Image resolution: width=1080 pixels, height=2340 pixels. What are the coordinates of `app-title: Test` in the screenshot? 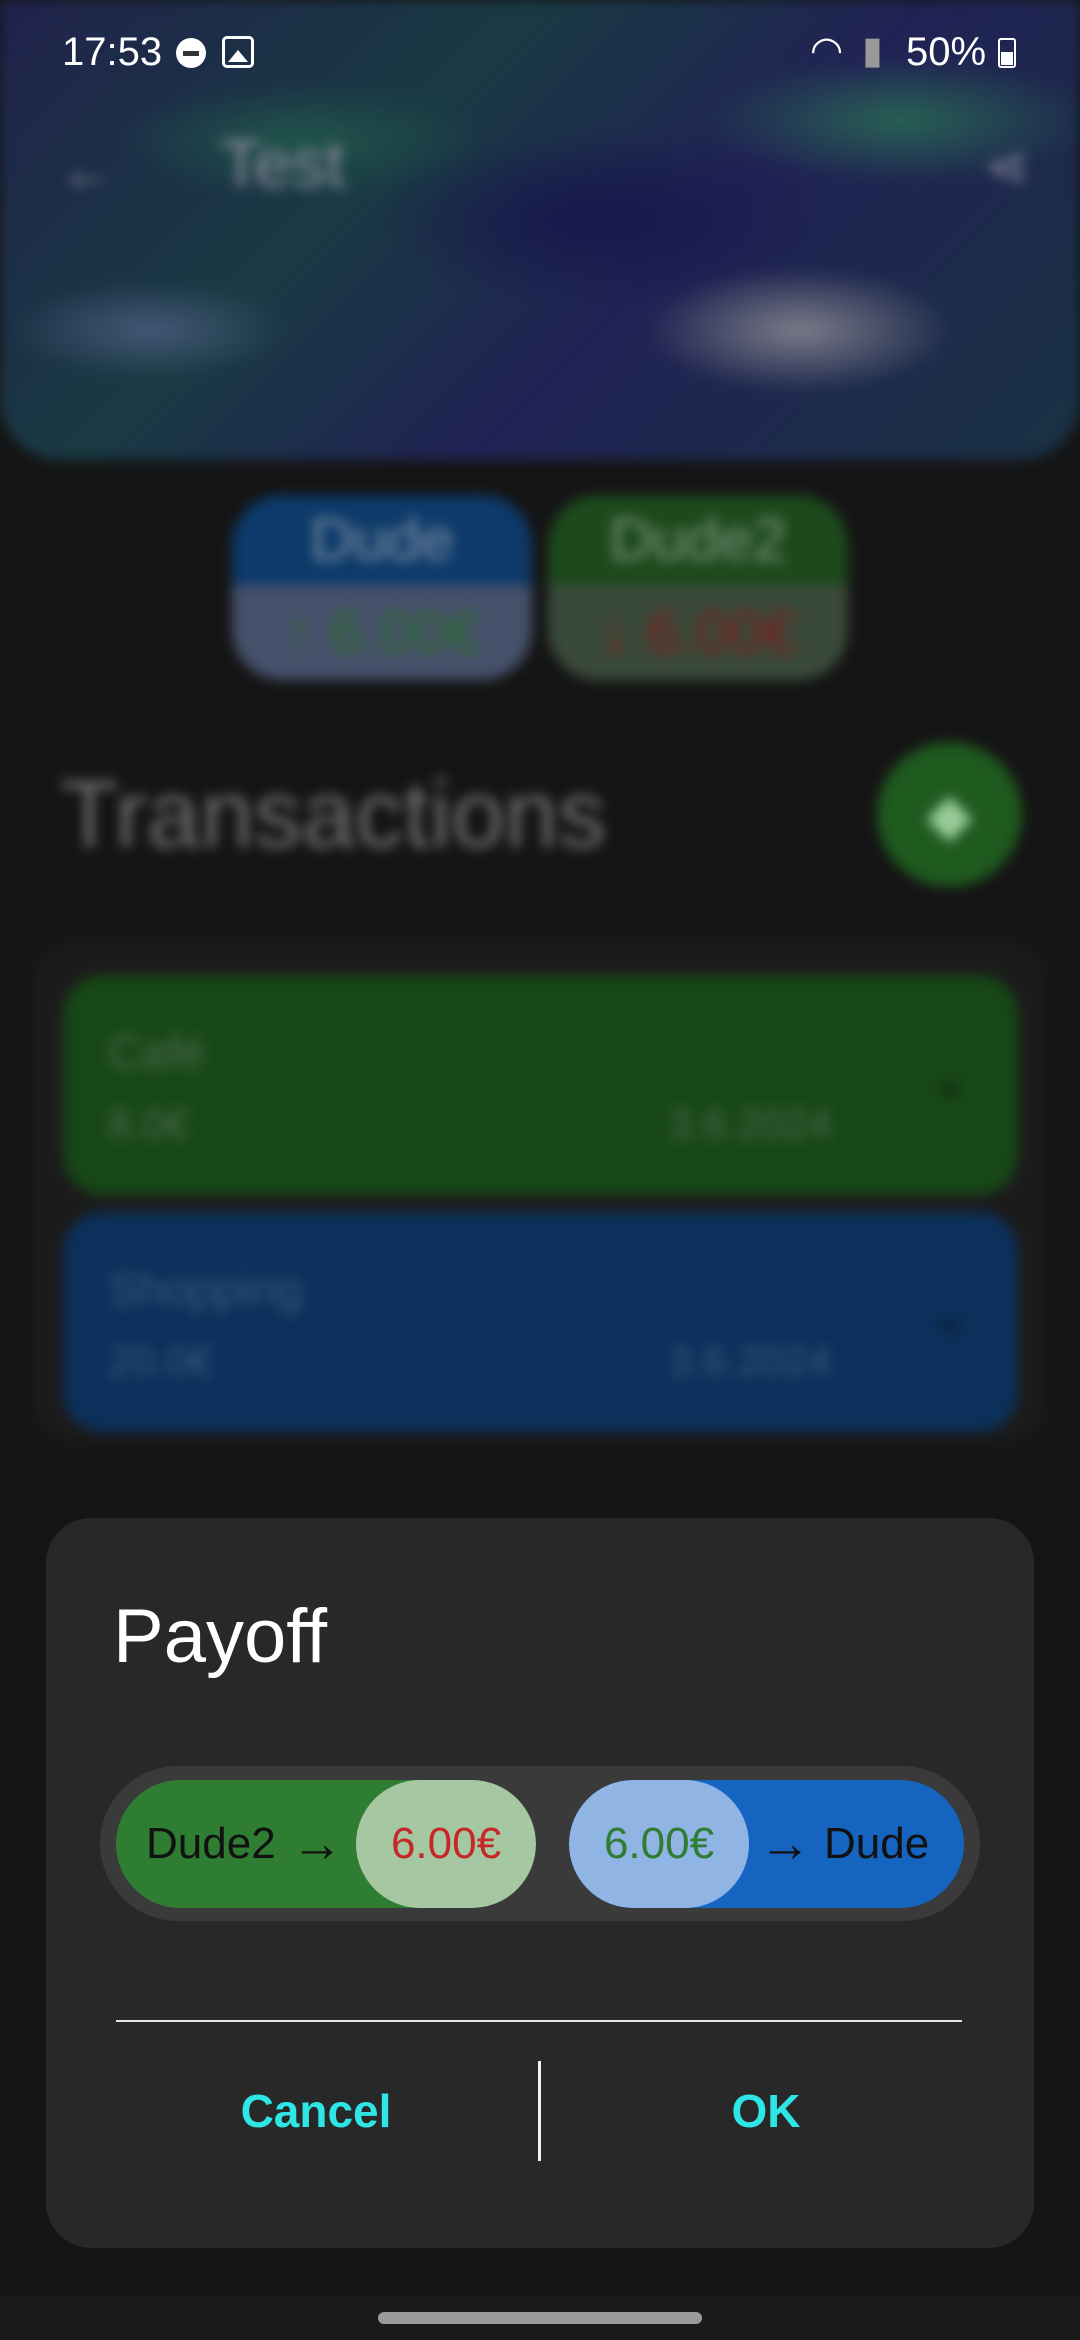 It's located at (282, 164).